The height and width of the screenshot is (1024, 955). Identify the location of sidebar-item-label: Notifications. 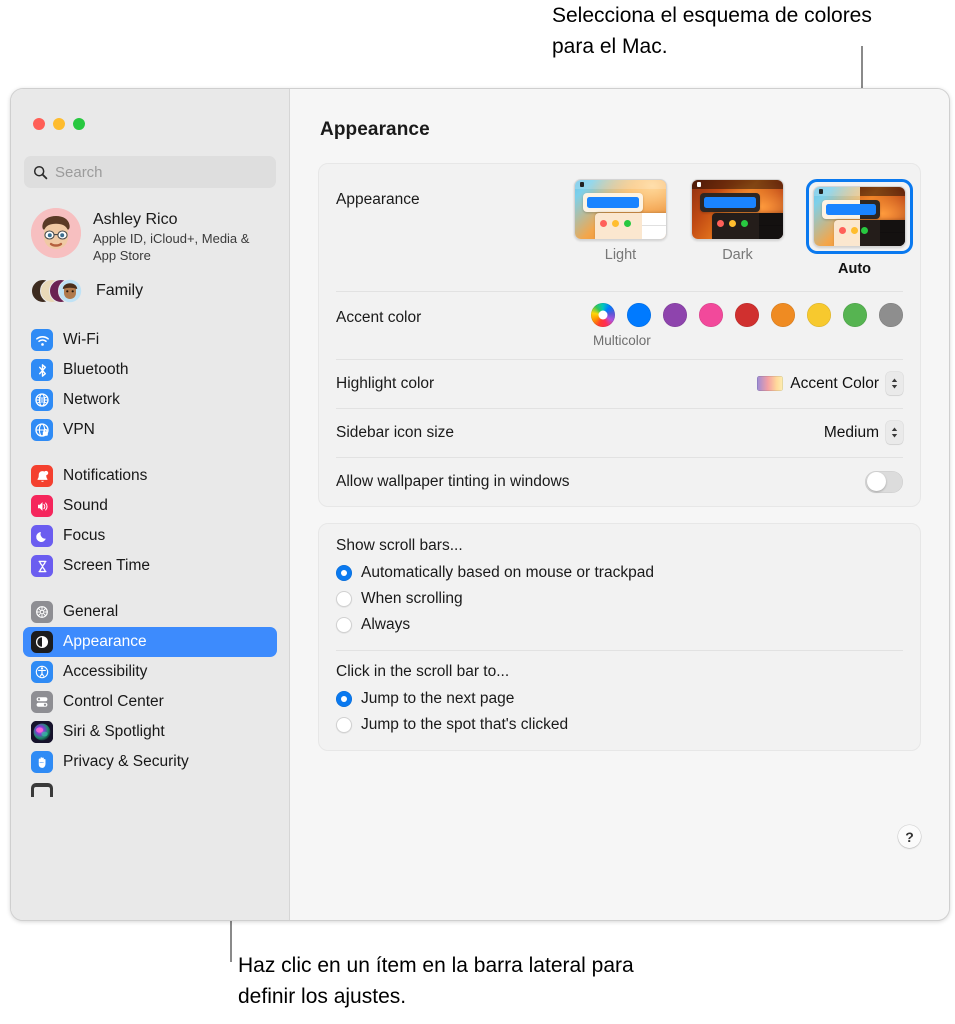
(105, 475).